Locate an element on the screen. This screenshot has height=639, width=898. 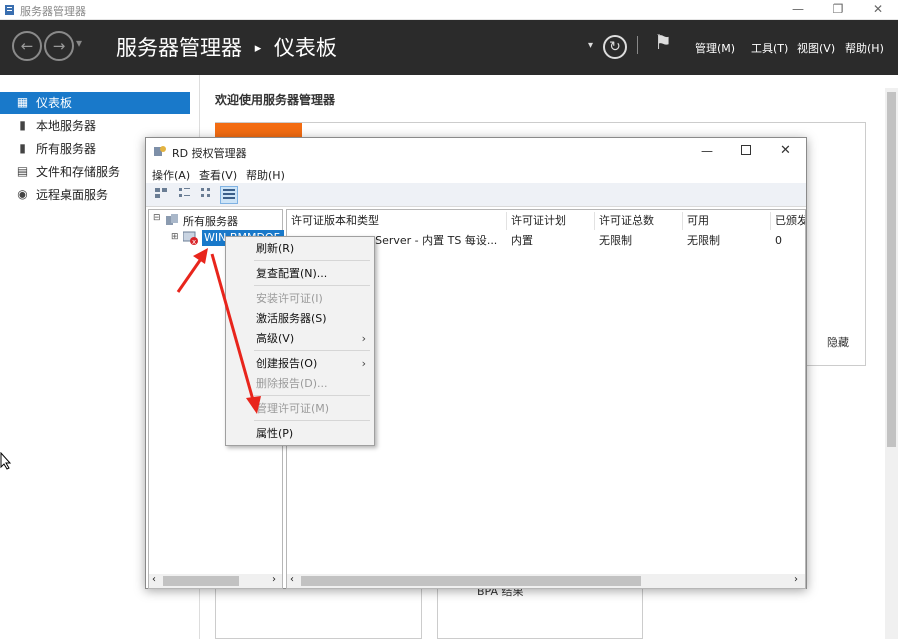
annotation-arrows is located at coordinates (218, 331).